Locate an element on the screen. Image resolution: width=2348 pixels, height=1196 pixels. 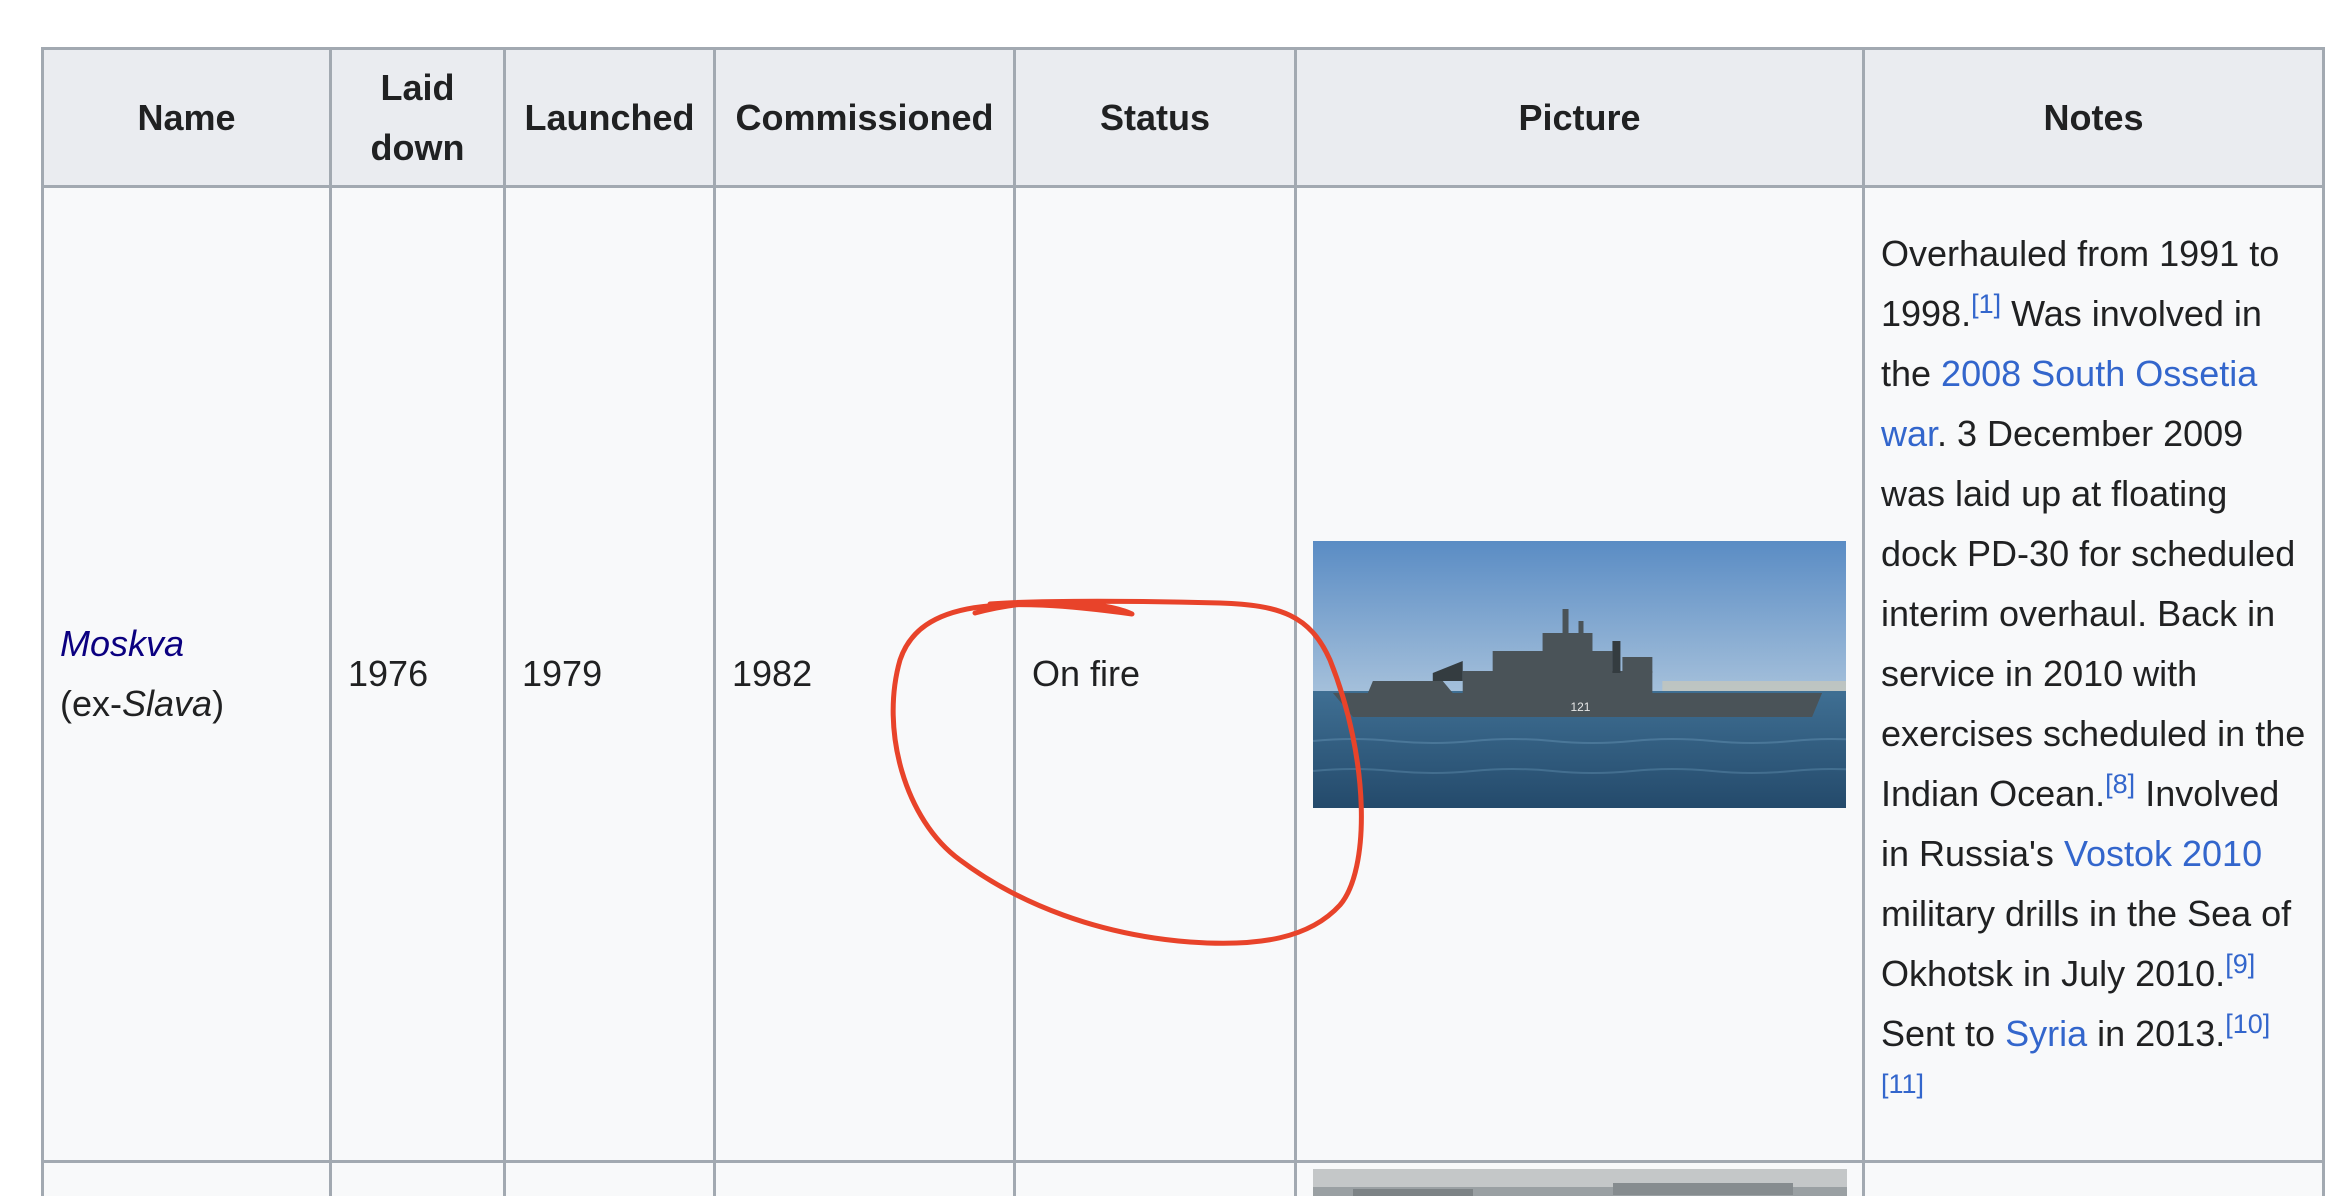
link-syria: Syria is located at coordinates (2046, 1033).